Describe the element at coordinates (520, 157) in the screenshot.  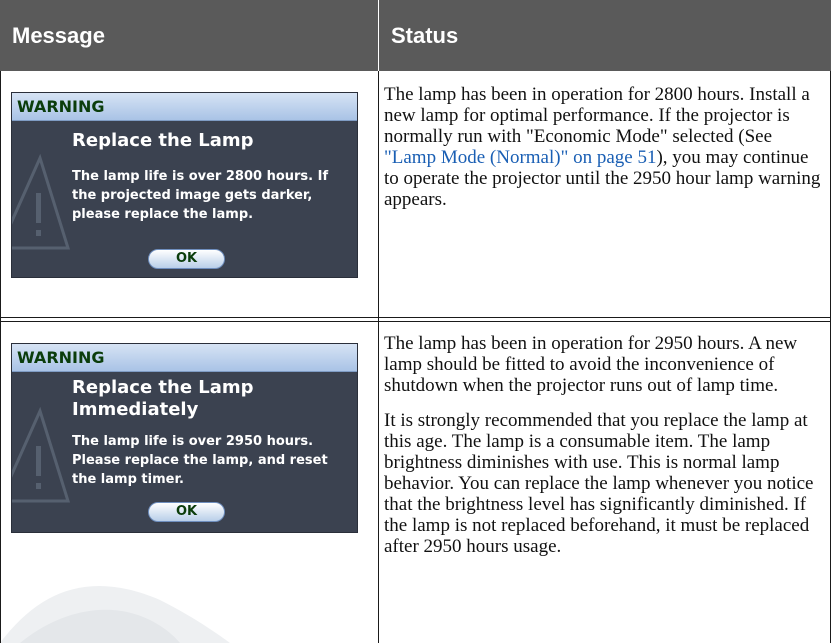
I see `lamp-mode-page-link: "Lamp Mode (Normal)" on page 51` at that location.